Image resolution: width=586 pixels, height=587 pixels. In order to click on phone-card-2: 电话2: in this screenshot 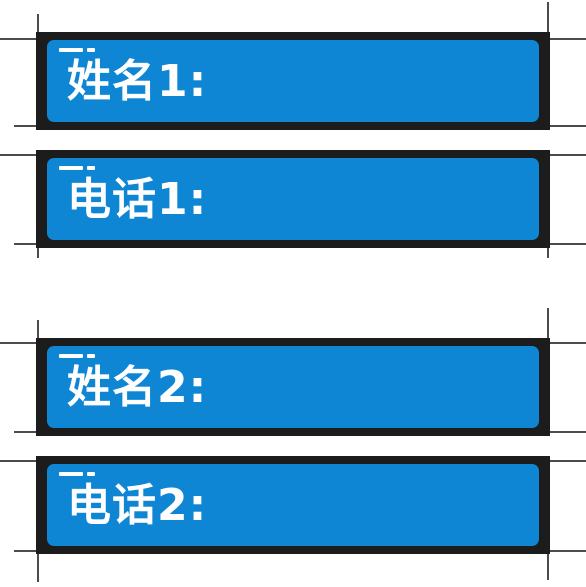, I will do `click(293, 505)`.